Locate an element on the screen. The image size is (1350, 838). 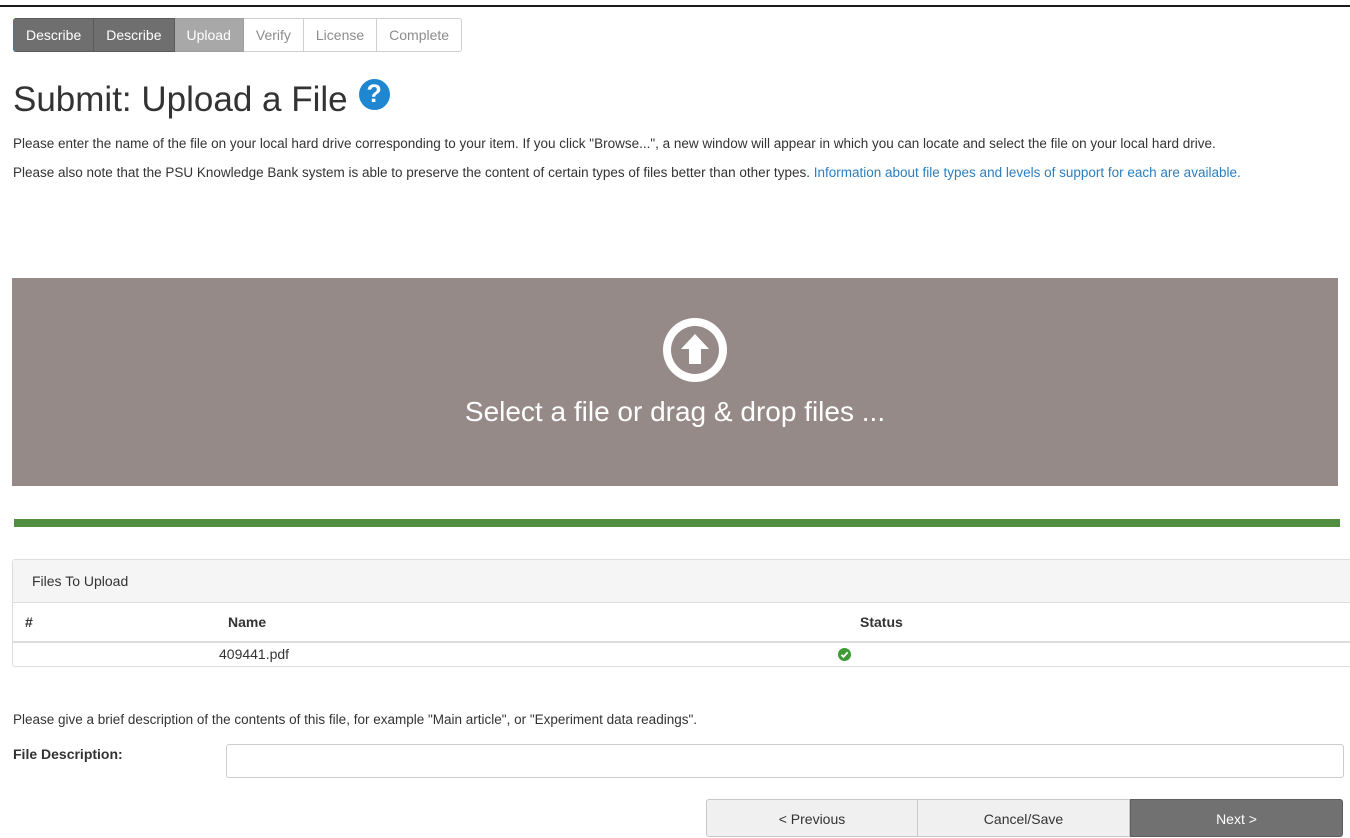
column-header-number: # is located at coordinates (29, 622).